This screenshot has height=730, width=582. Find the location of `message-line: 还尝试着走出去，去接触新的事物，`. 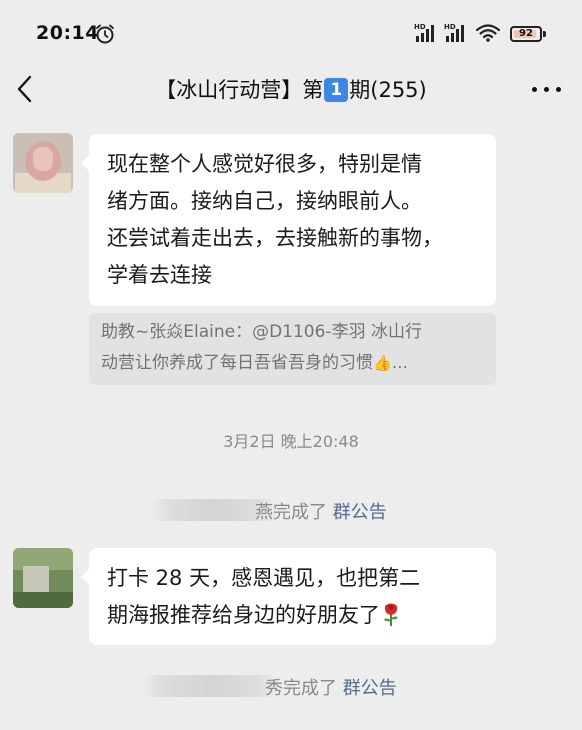

message-line: 还尝试着走出去，去接触新的事物， is located at coordinates (275, 238).